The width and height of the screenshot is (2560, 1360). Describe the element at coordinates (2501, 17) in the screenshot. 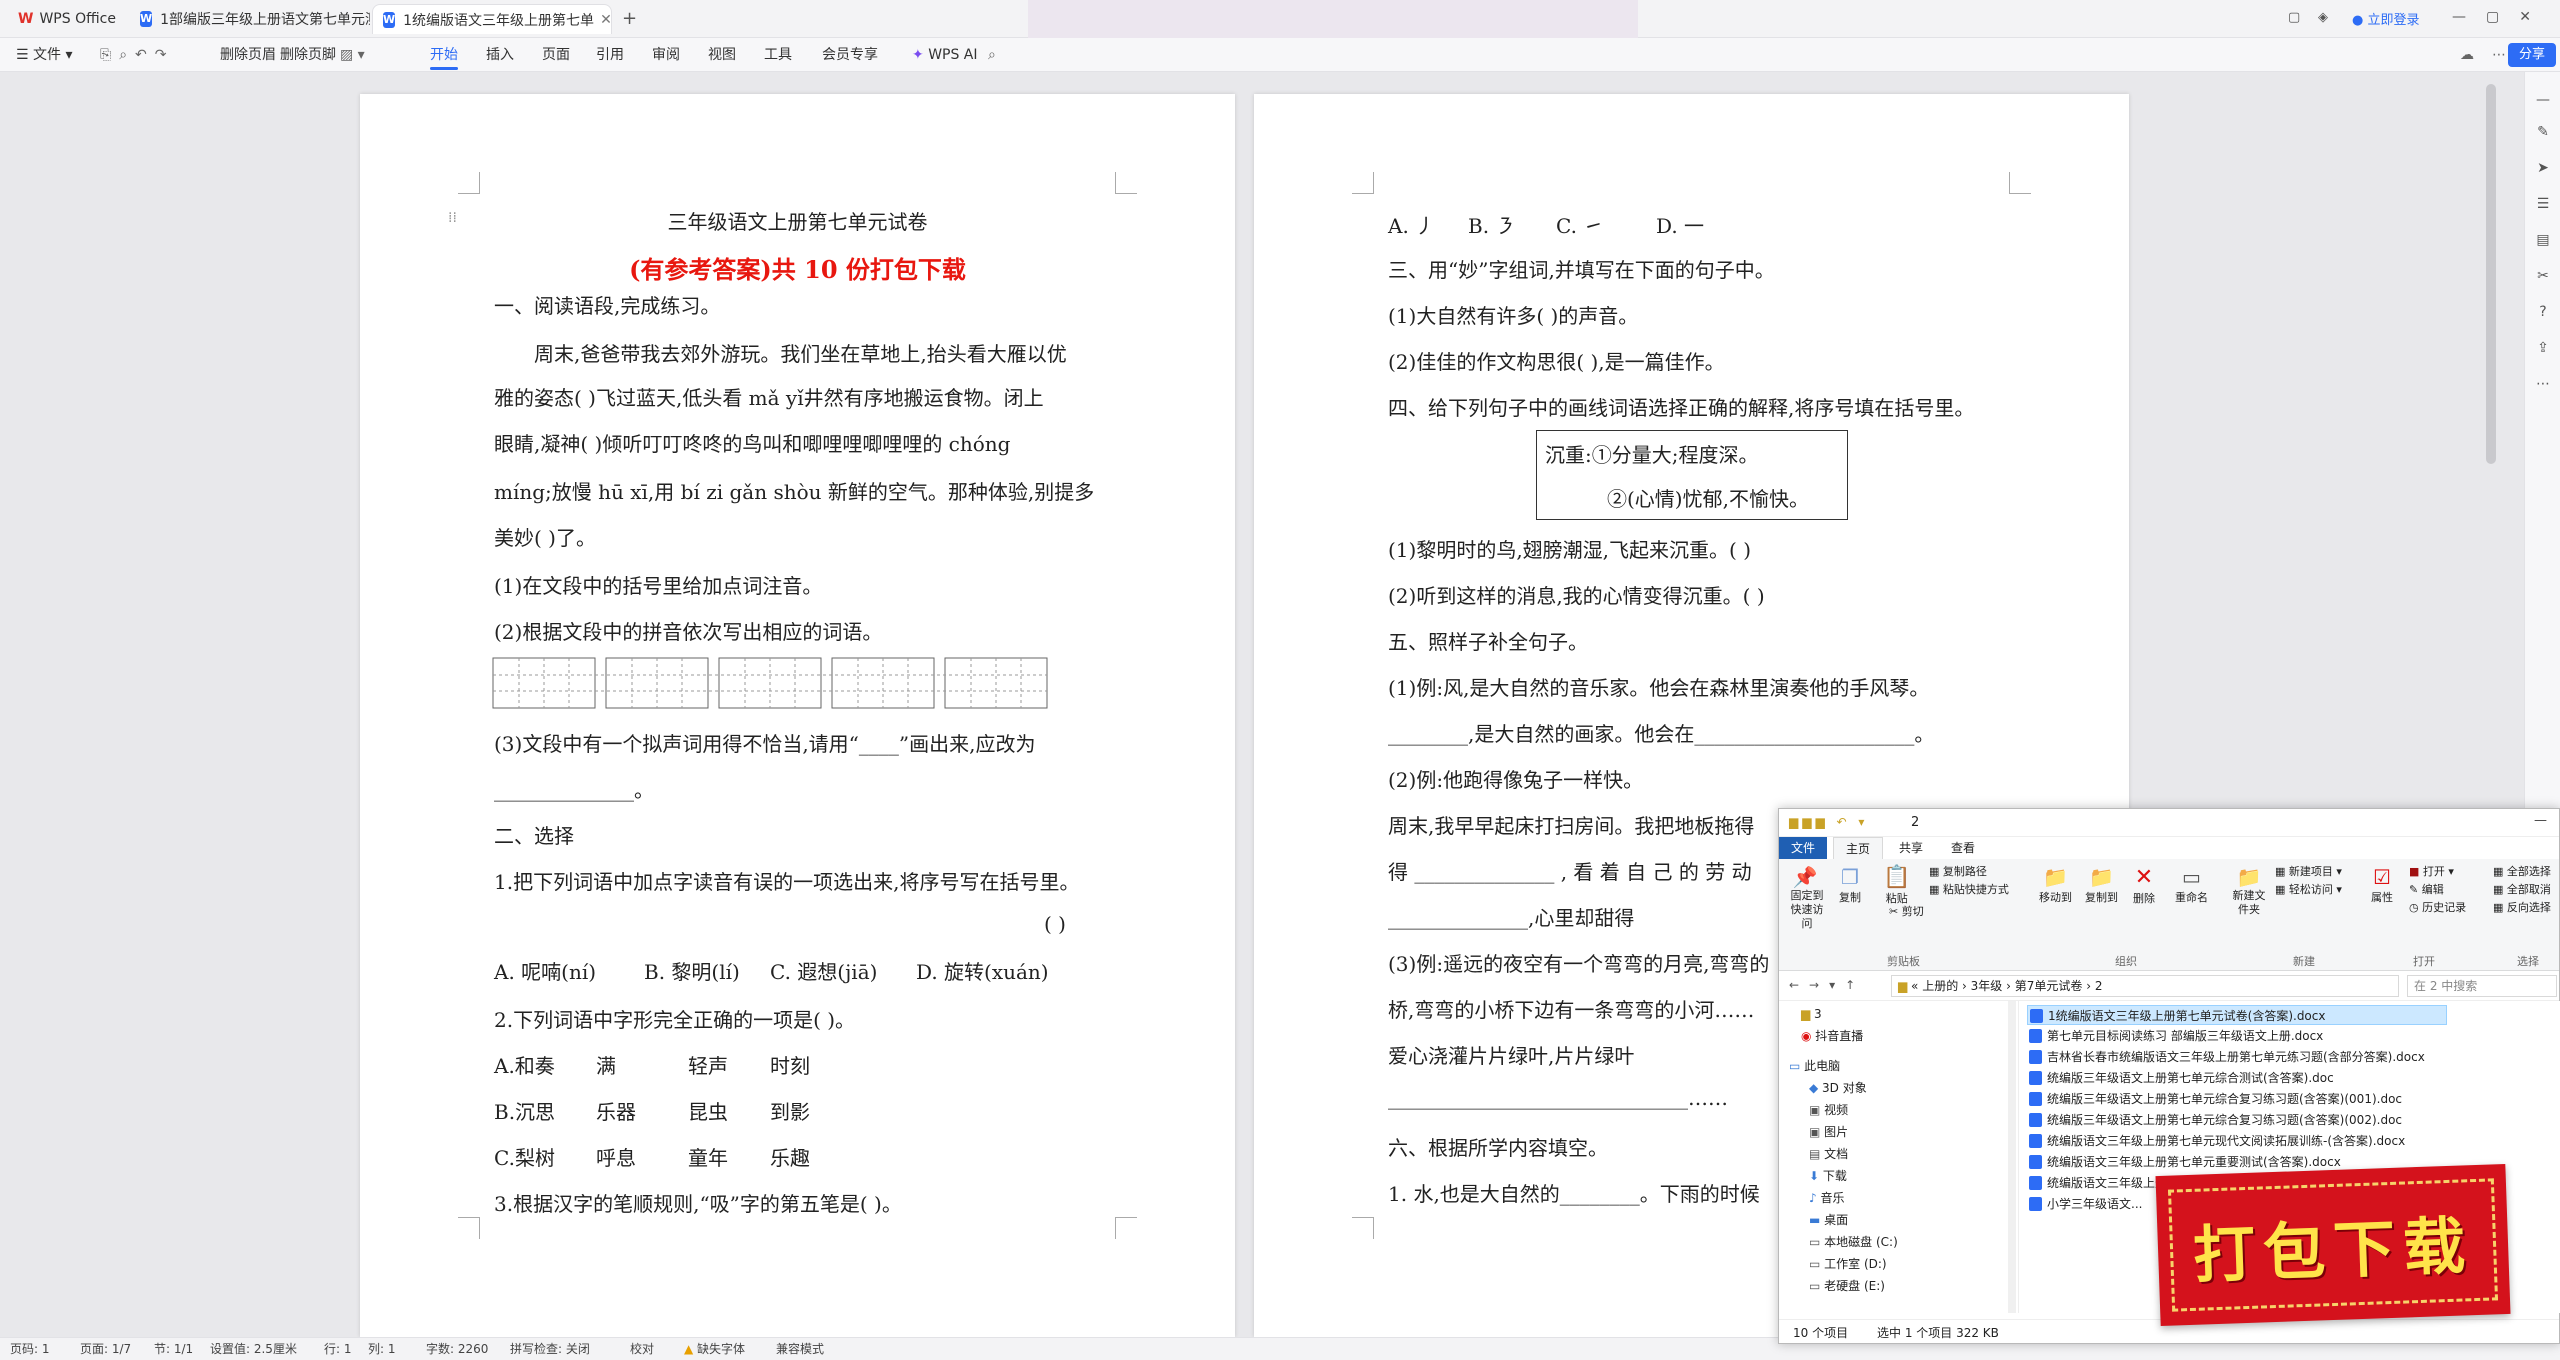

I see `window-controls: —▢✕` at that location.